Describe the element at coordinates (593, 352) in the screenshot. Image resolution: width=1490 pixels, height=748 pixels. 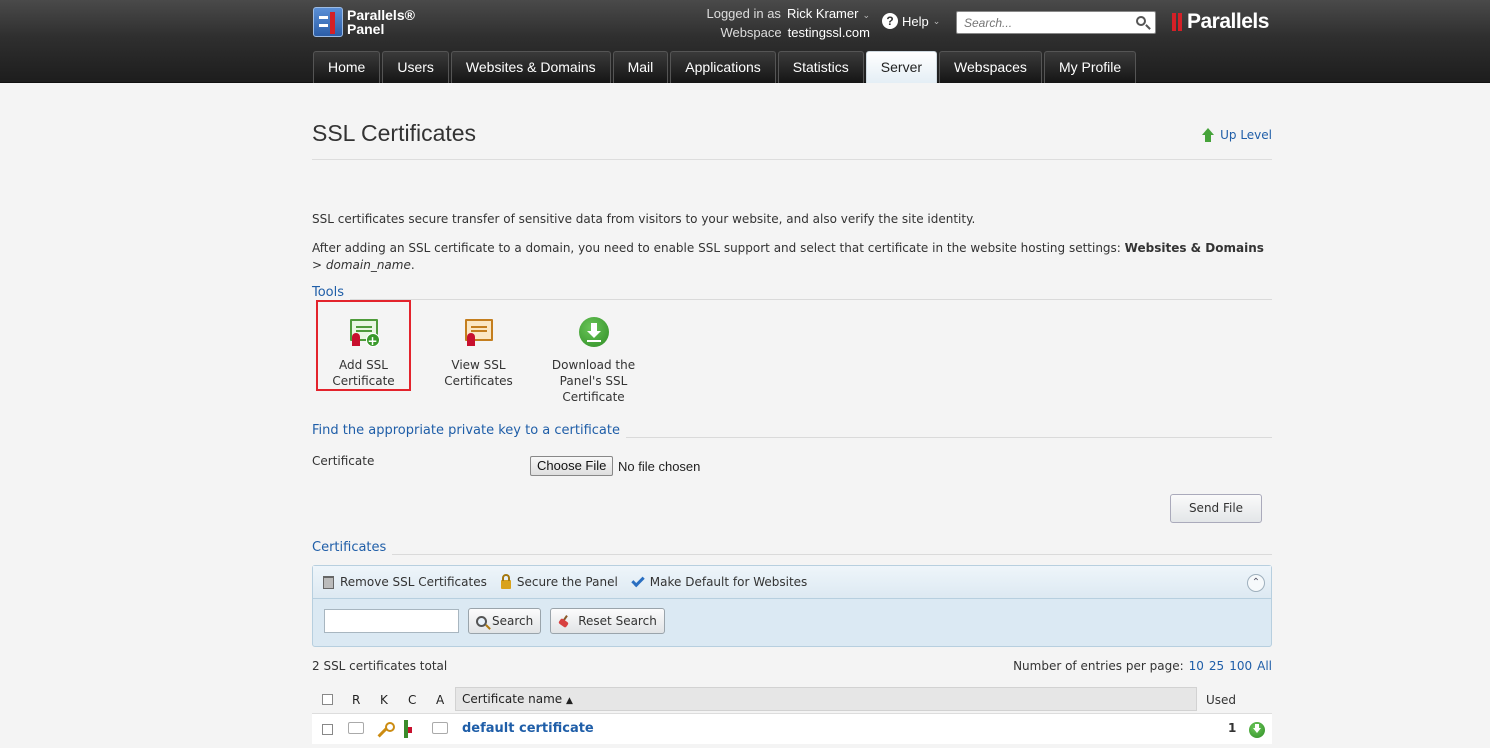
I see `download-panel-ssl-certificate-button: Download the Panel's SSL Certificate` at that location.